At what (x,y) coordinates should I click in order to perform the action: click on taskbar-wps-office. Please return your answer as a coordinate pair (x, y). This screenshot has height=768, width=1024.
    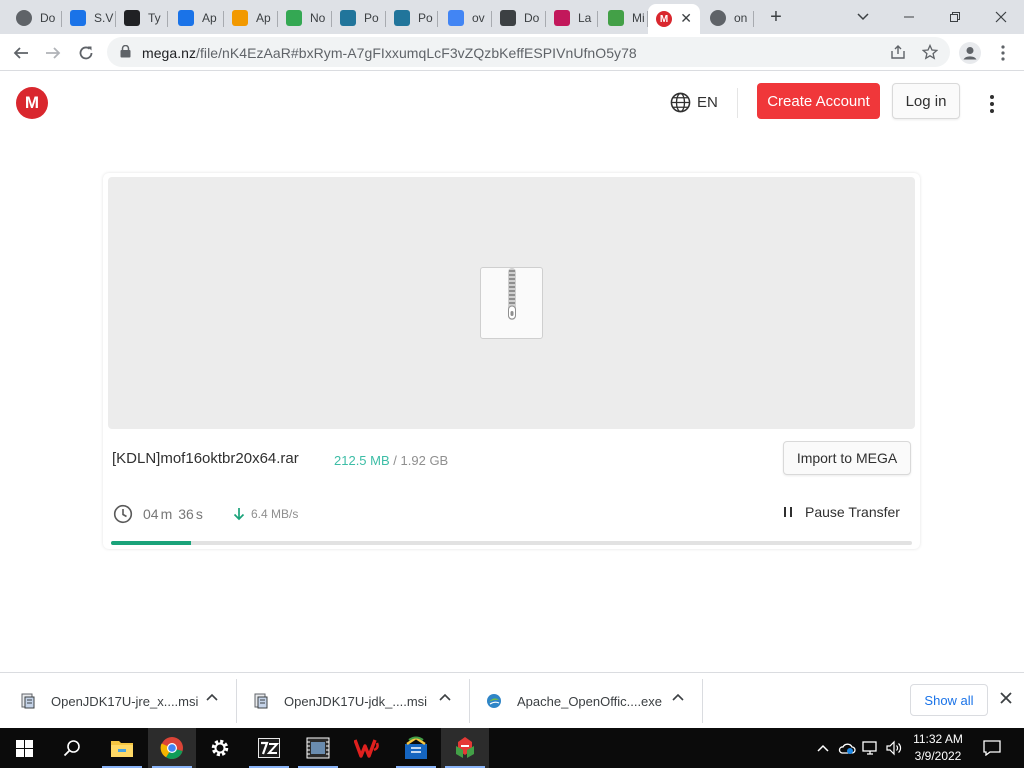
    Looking at the image, I should click on (367, 748).